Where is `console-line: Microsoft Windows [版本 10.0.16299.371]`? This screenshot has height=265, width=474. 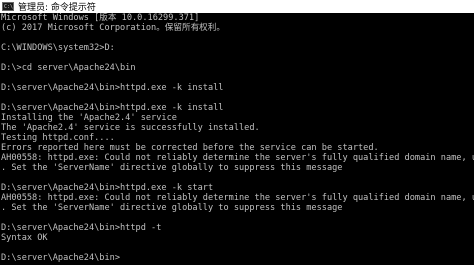
console-line: Microsoft Windows [版本 10.0.16299.371] is located at coordinates (100, 18).